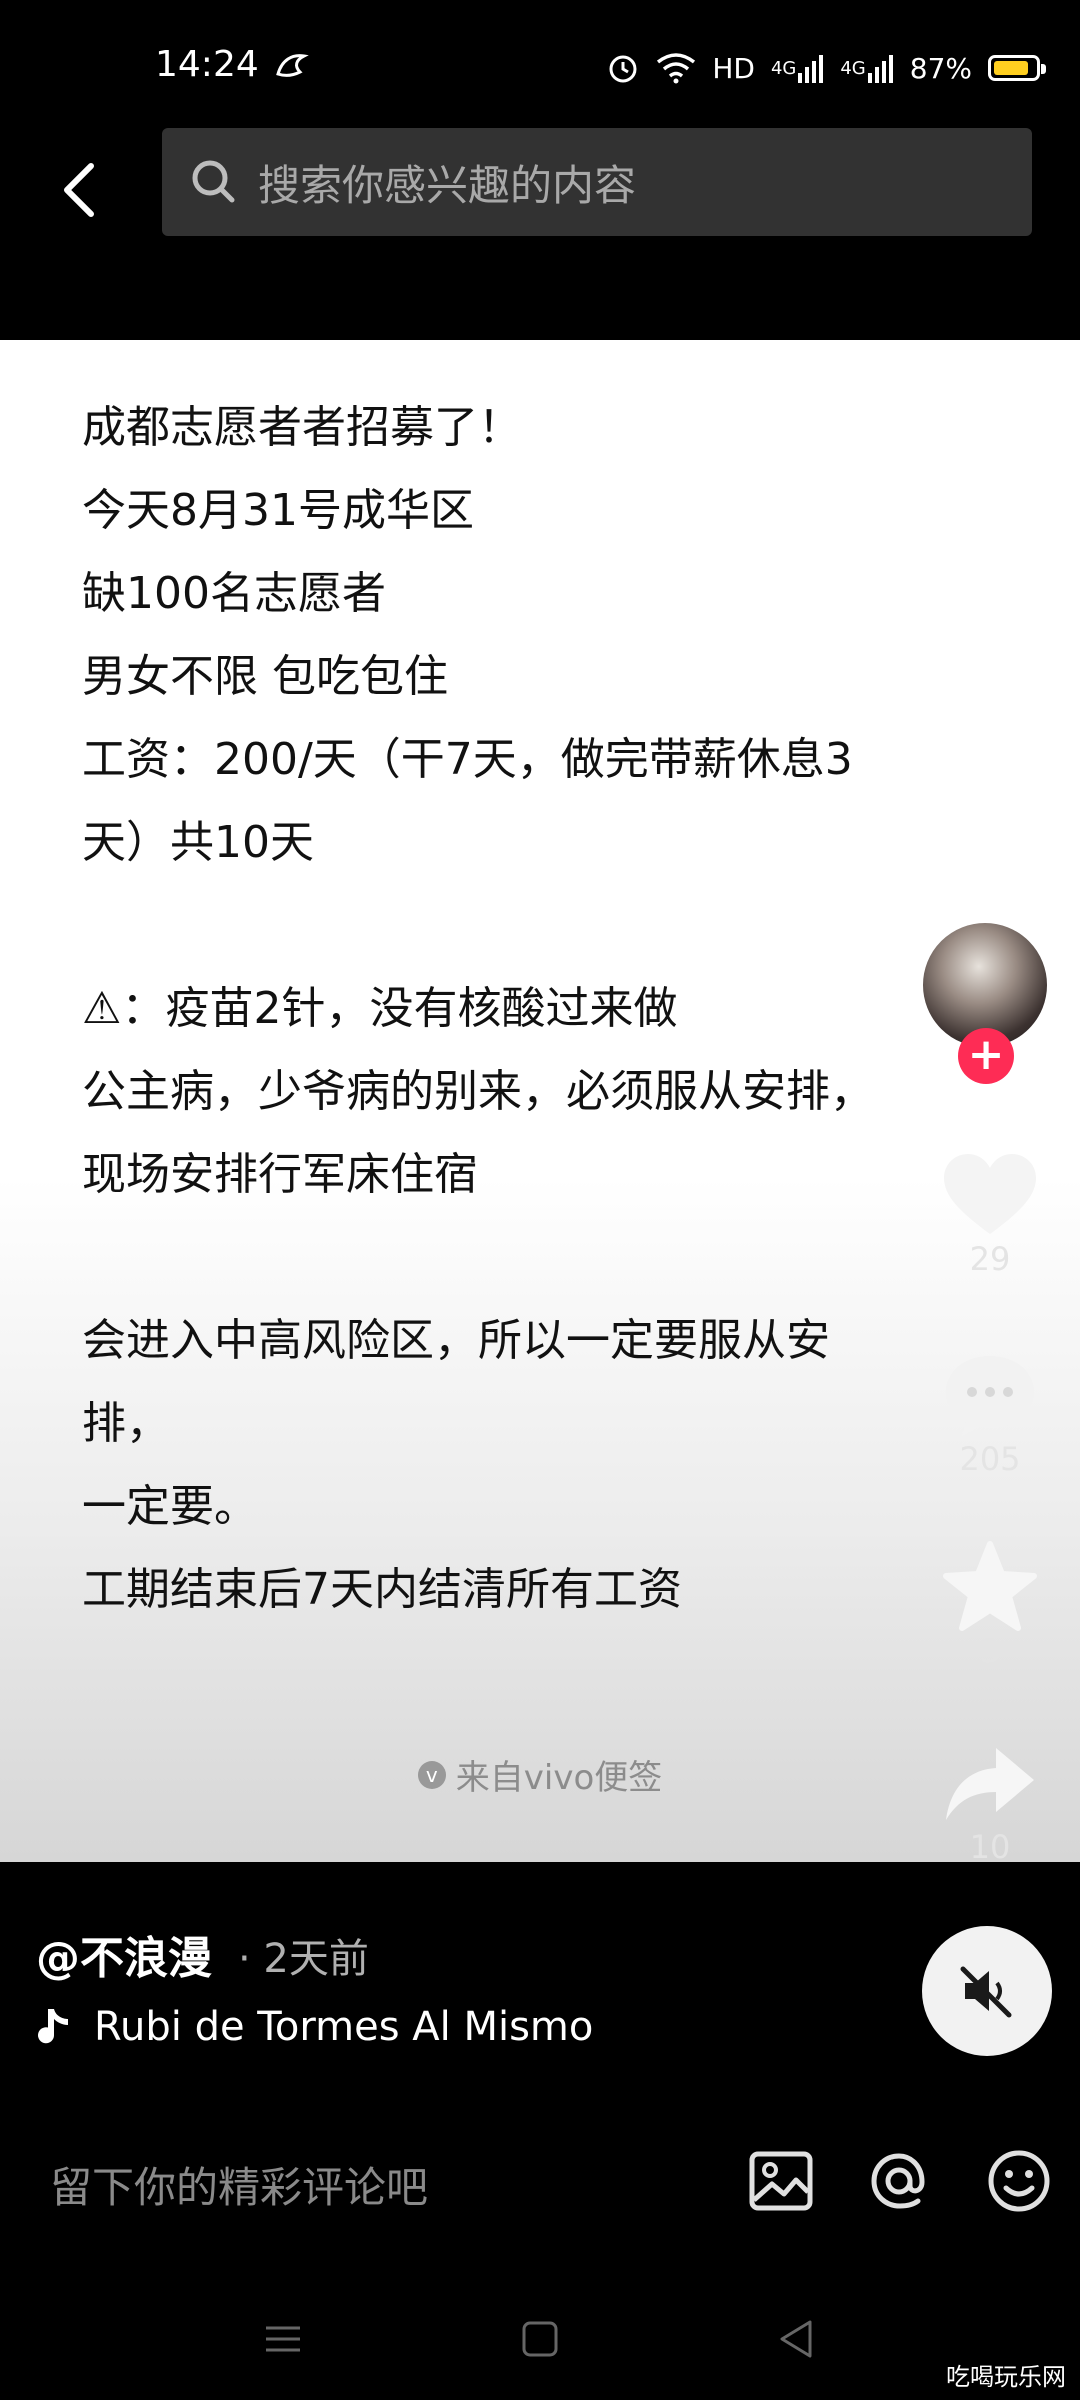 This screenshot has height=2400, width=1080. What do you see at coordinates (344, 2027) in the screenshot?
I see `music-name: Rubi de Tormes Al Mismo` at bounding box center [344, 2027].